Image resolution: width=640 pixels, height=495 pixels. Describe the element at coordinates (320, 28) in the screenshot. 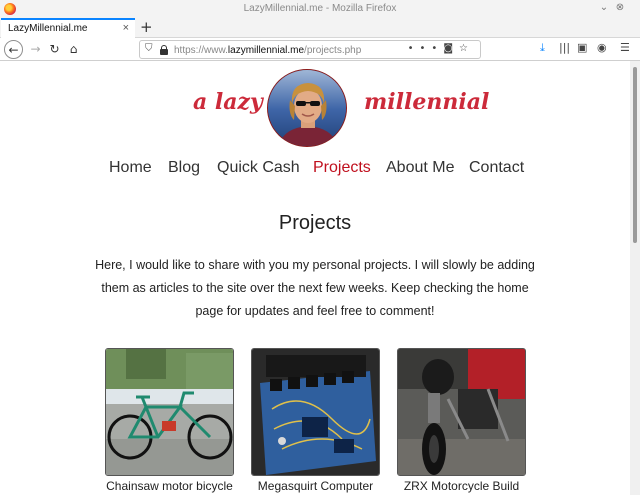

I see `tab-strip: LazyMillennial.me × +` at that location.